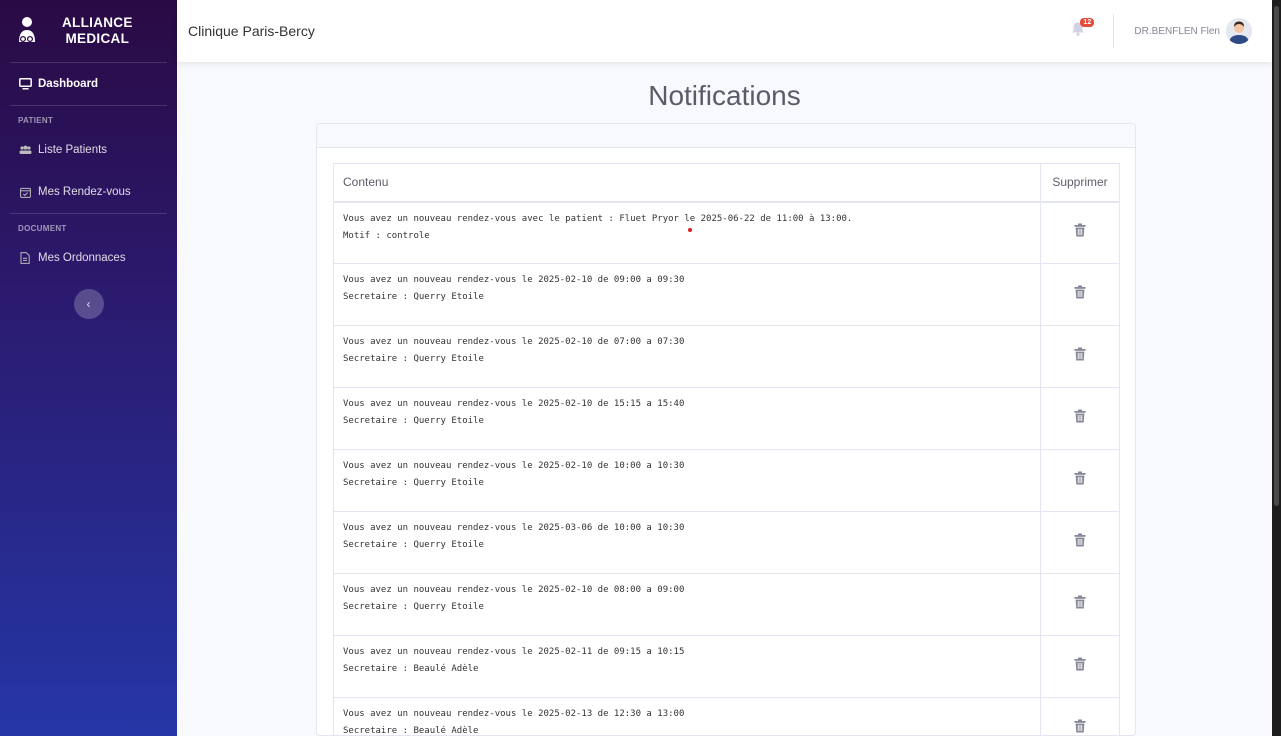 This screenshot has height=736, width=1281. What do you see at coordinates (73, 150) in the screenshot?
I see `sidebar-item-label: Liste Patients` at bounding box center [73, 150].